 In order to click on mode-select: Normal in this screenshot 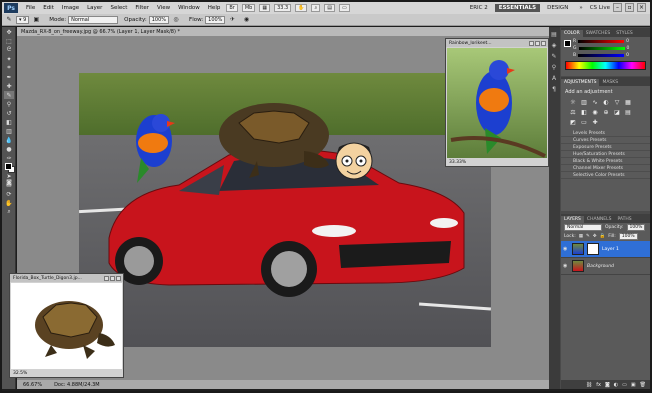, I will do `click(93, 19)`.